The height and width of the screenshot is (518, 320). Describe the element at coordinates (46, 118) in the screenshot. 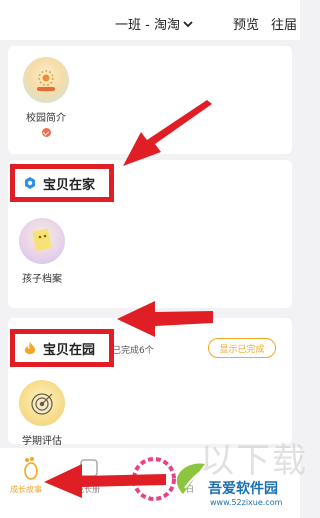

I see `campus-intro-label: 校园简介` at that location.